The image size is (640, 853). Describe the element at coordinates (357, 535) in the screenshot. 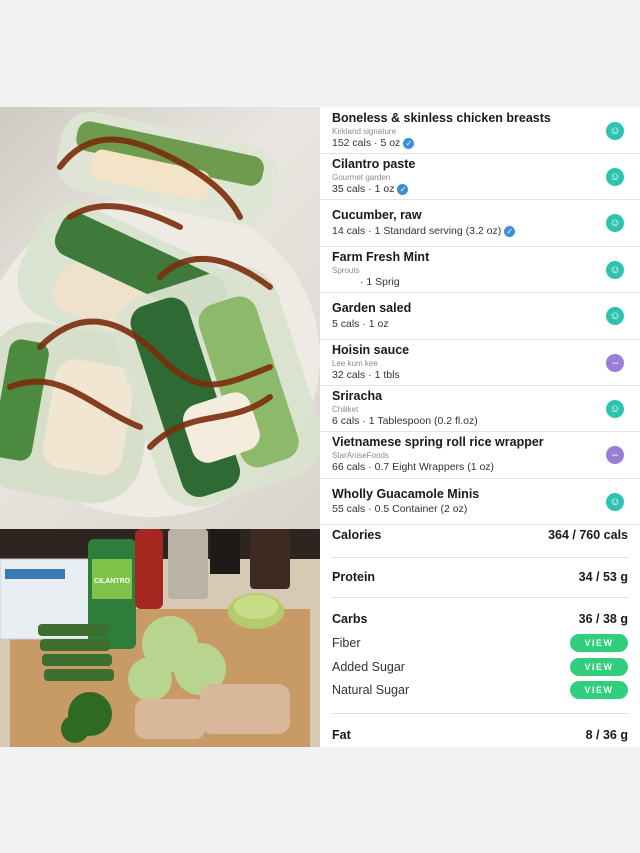

I see `calories-label: Calories` at that location.